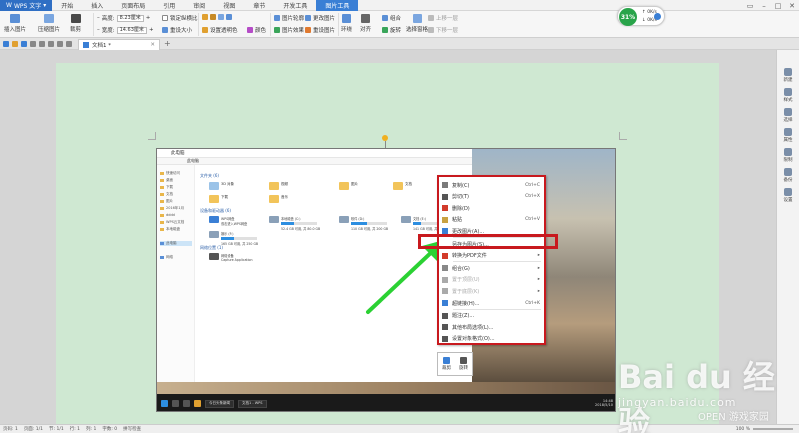 This screenshot has height=433, width=799. I want to click on context-menu-item: 粘贴 Ctrl+V, so click(491, 220).